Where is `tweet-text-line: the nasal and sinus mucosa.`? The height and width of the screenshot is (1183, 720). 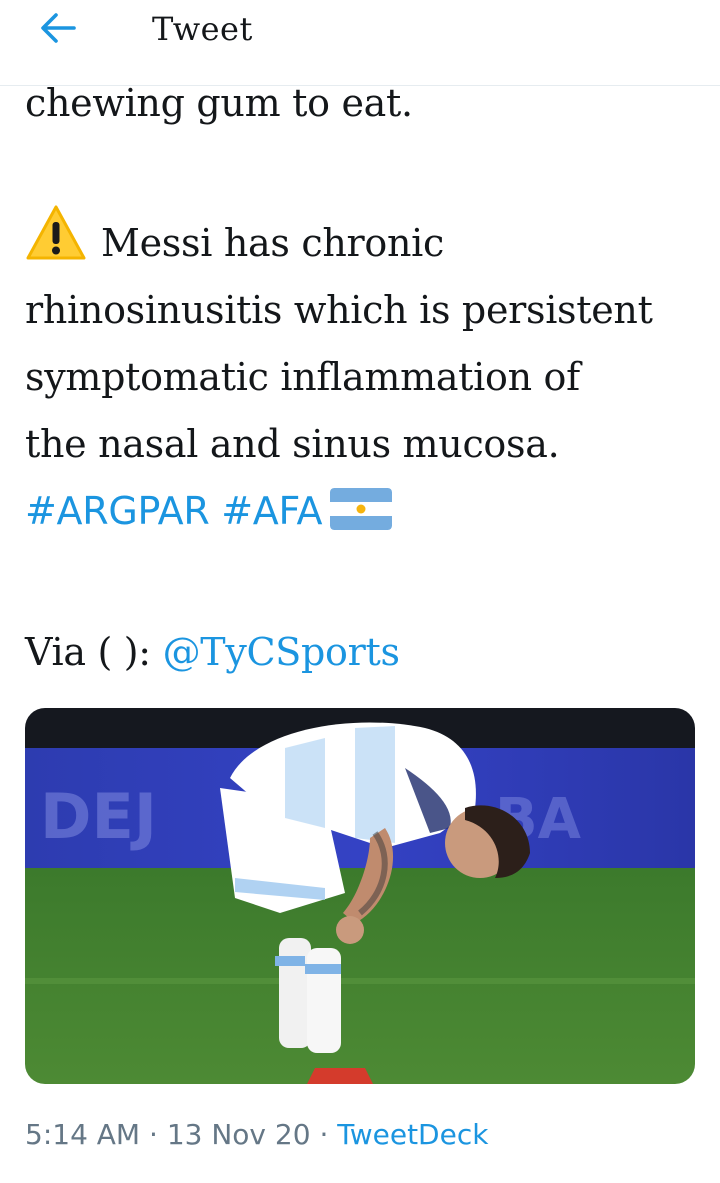 tweet-text-line: the nasal and sinus mucosa. is located at coordinates (292, 444).